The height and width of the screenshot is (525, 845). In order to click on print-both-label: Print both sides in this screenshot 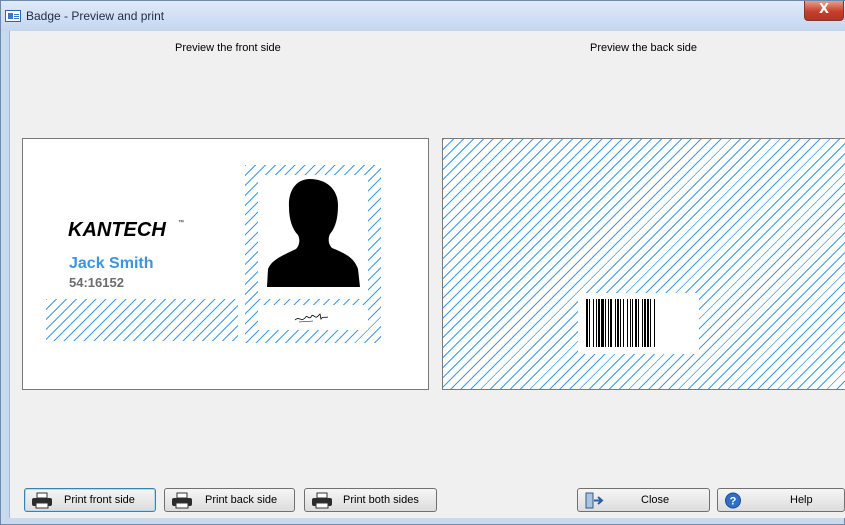, I will do `click(381, 500)`.